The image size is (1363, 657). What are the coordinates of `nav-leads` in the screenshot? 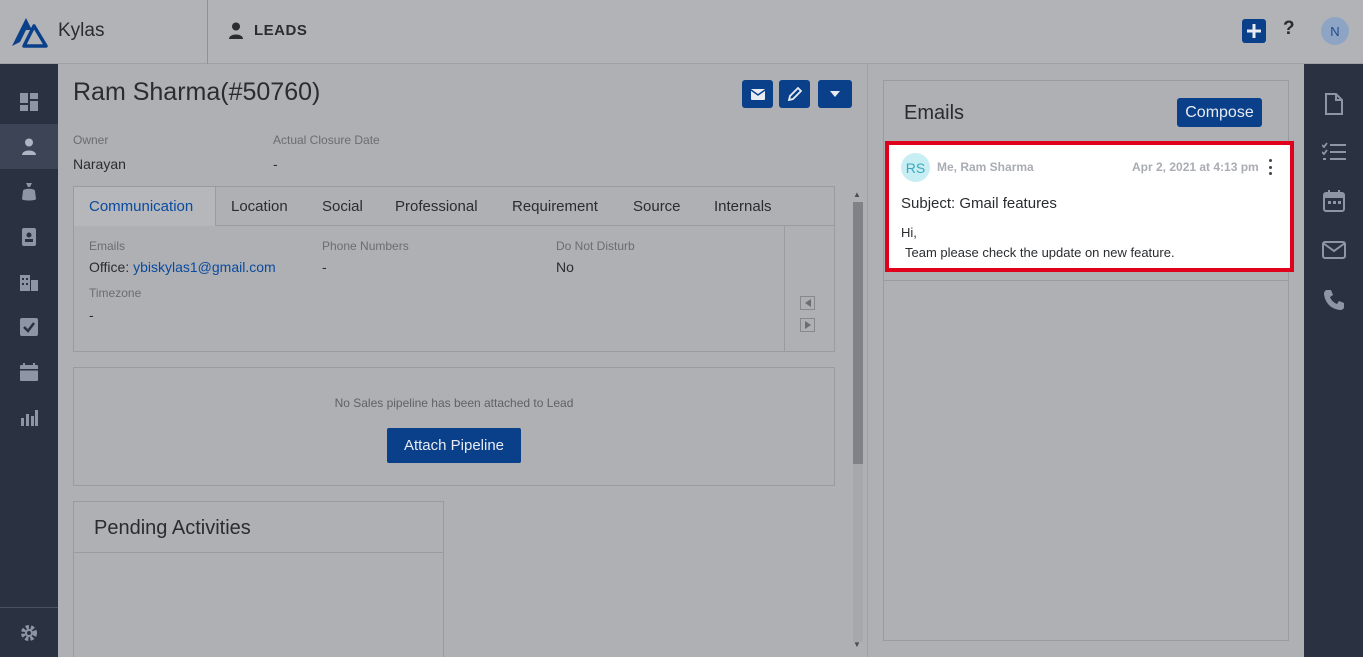 It's located at (29, 146).